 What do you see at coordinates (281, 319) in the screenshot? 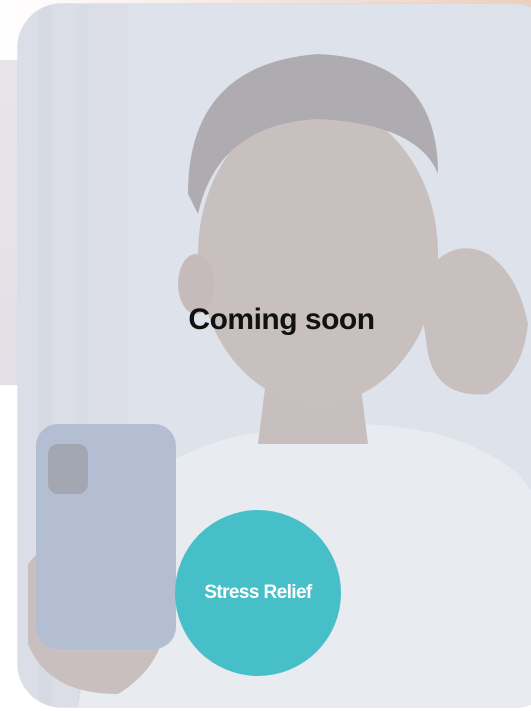
I see `coming-soon-label: Coming soon` at bounding box center [281, 319].